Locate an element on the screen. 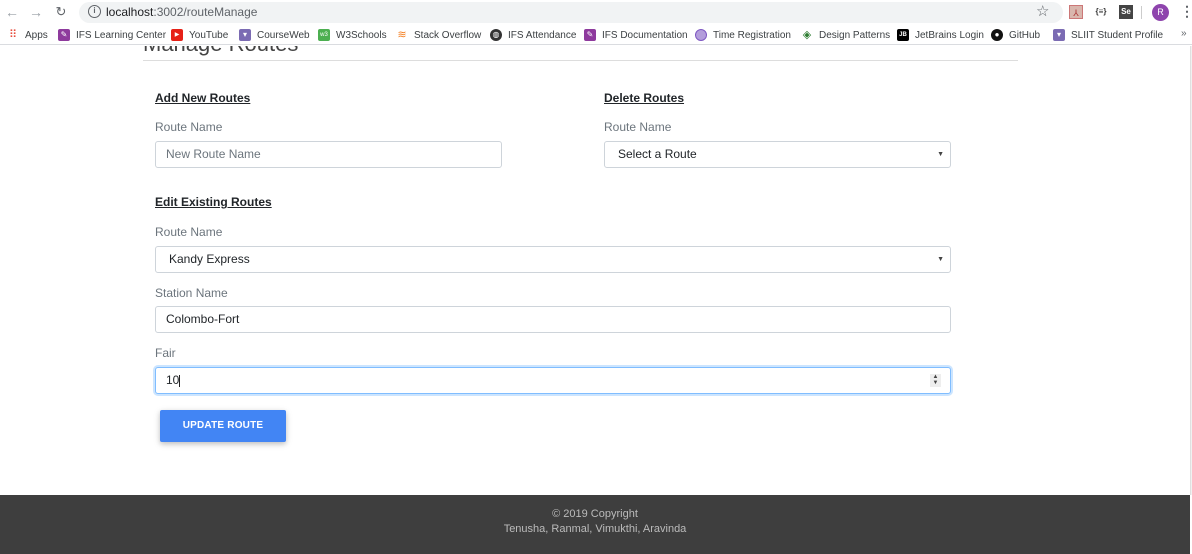 This screenshot has width=1192, height=554. fair-input: 10 ▲ ▼ is located at coordinates (553, 380).